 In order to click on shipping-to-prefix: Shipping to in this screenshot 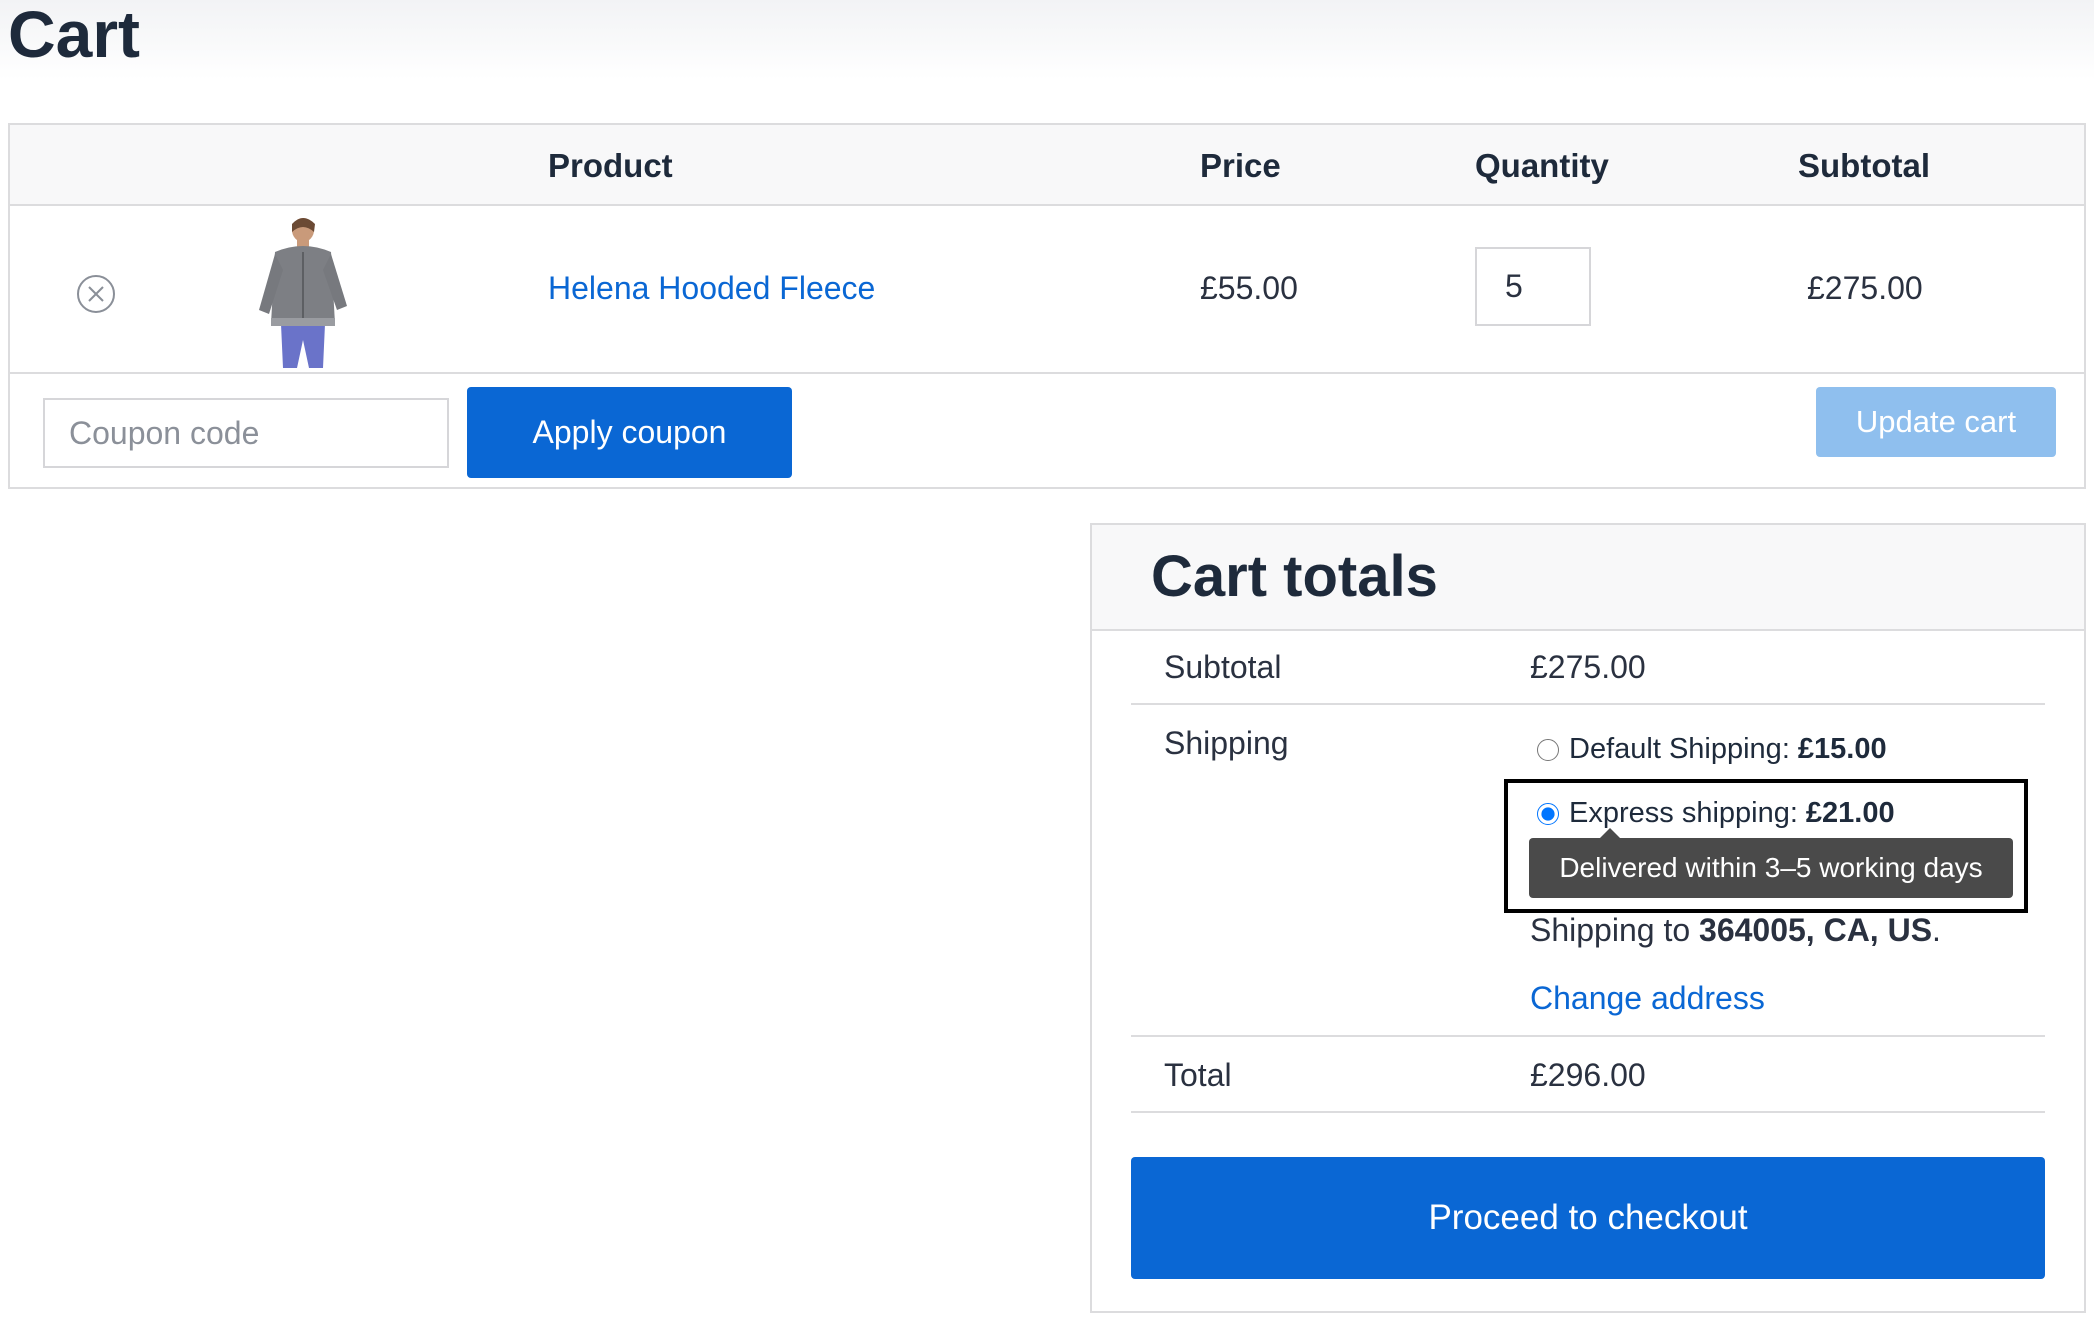, I will do `click(1610, 930)`.